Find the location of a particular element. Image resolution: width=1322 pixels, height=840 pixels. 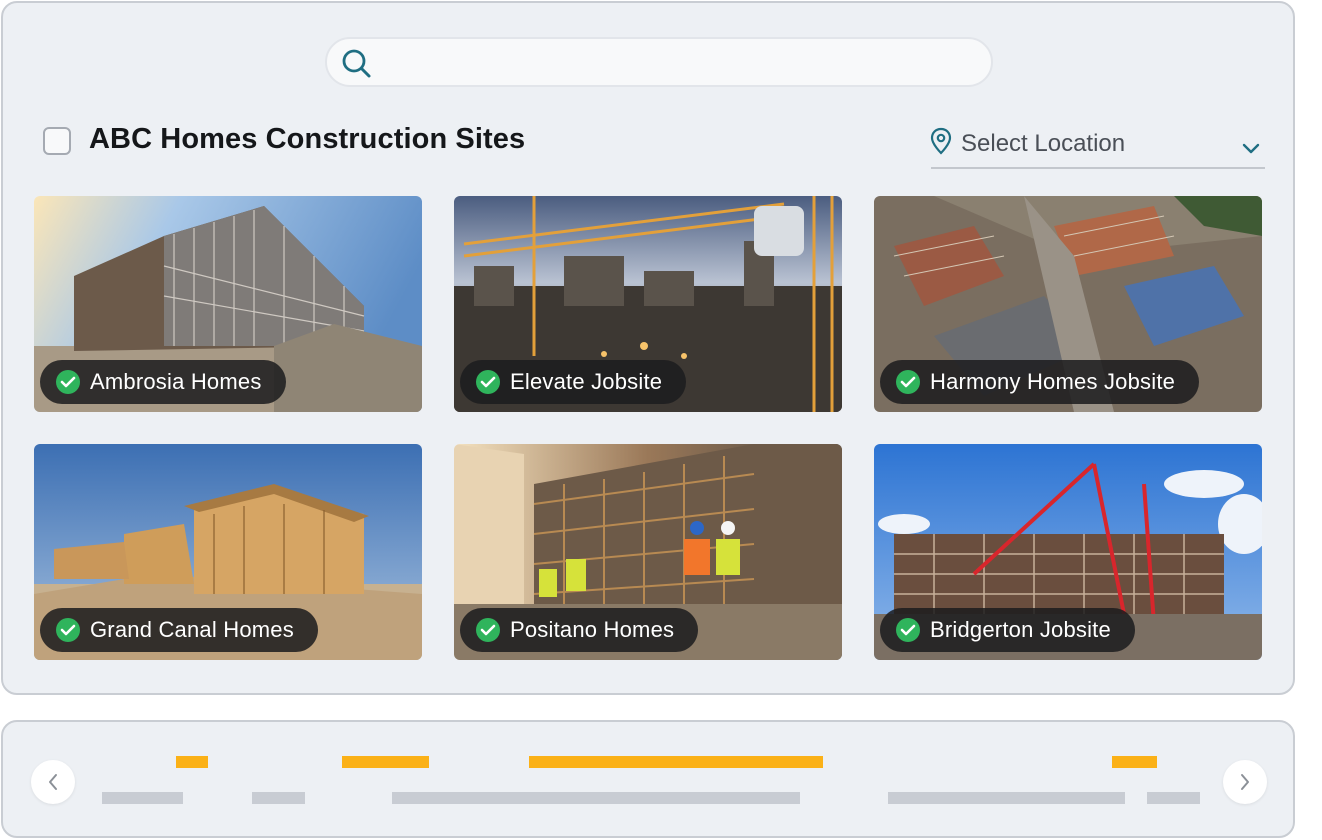

site-card: Ambrosia Homes is located at coordinates (228, 304).